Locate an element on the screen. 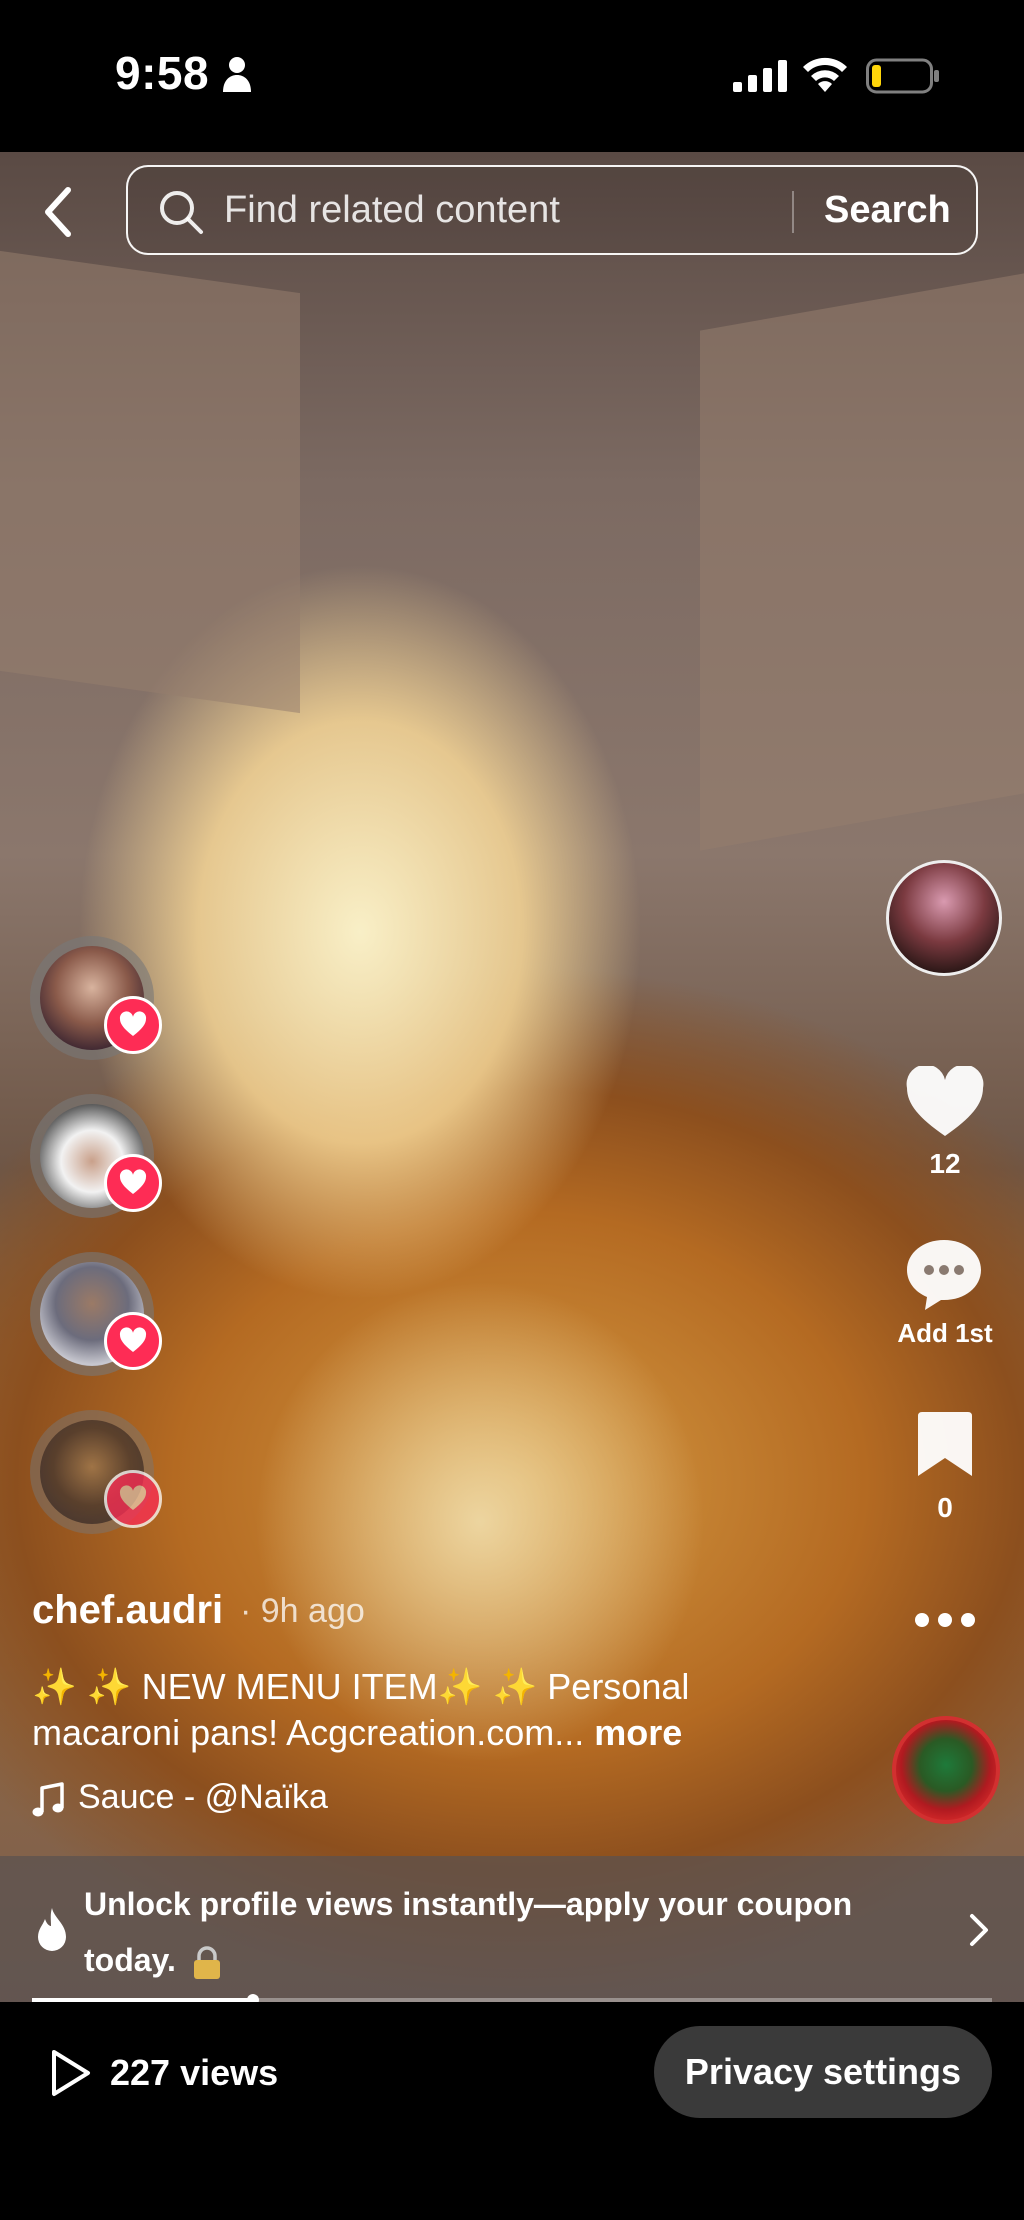 The width and height of the screenshot is (1024, 2220). back-icon is located at coordinates (59, 212).